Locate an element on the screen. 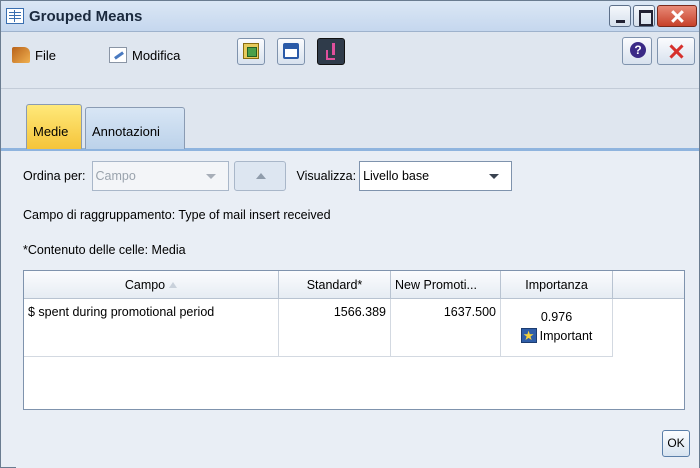 The width and height of the screenshot is (700, 468). print-button is located at coordinates (291, 51).